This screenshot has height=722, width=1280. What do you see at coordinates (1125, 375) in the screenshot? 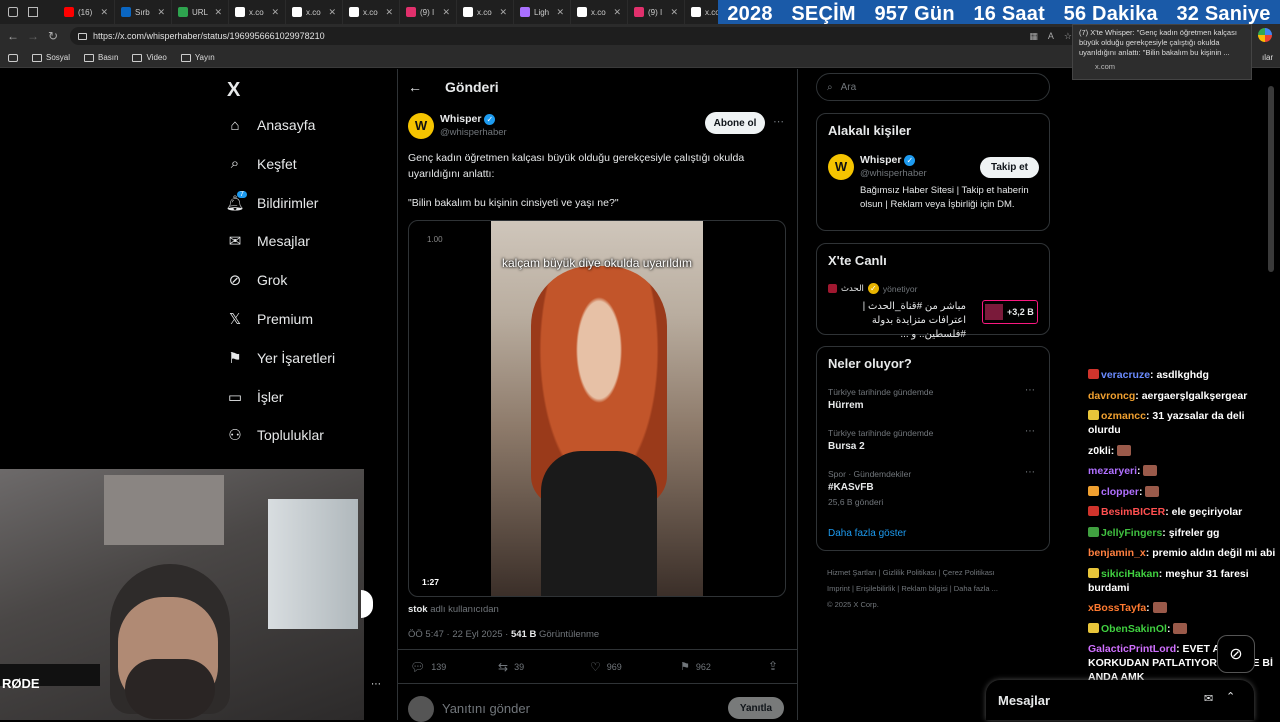
I see `chat-username: veracruze` at bounding box center [1125, 375].